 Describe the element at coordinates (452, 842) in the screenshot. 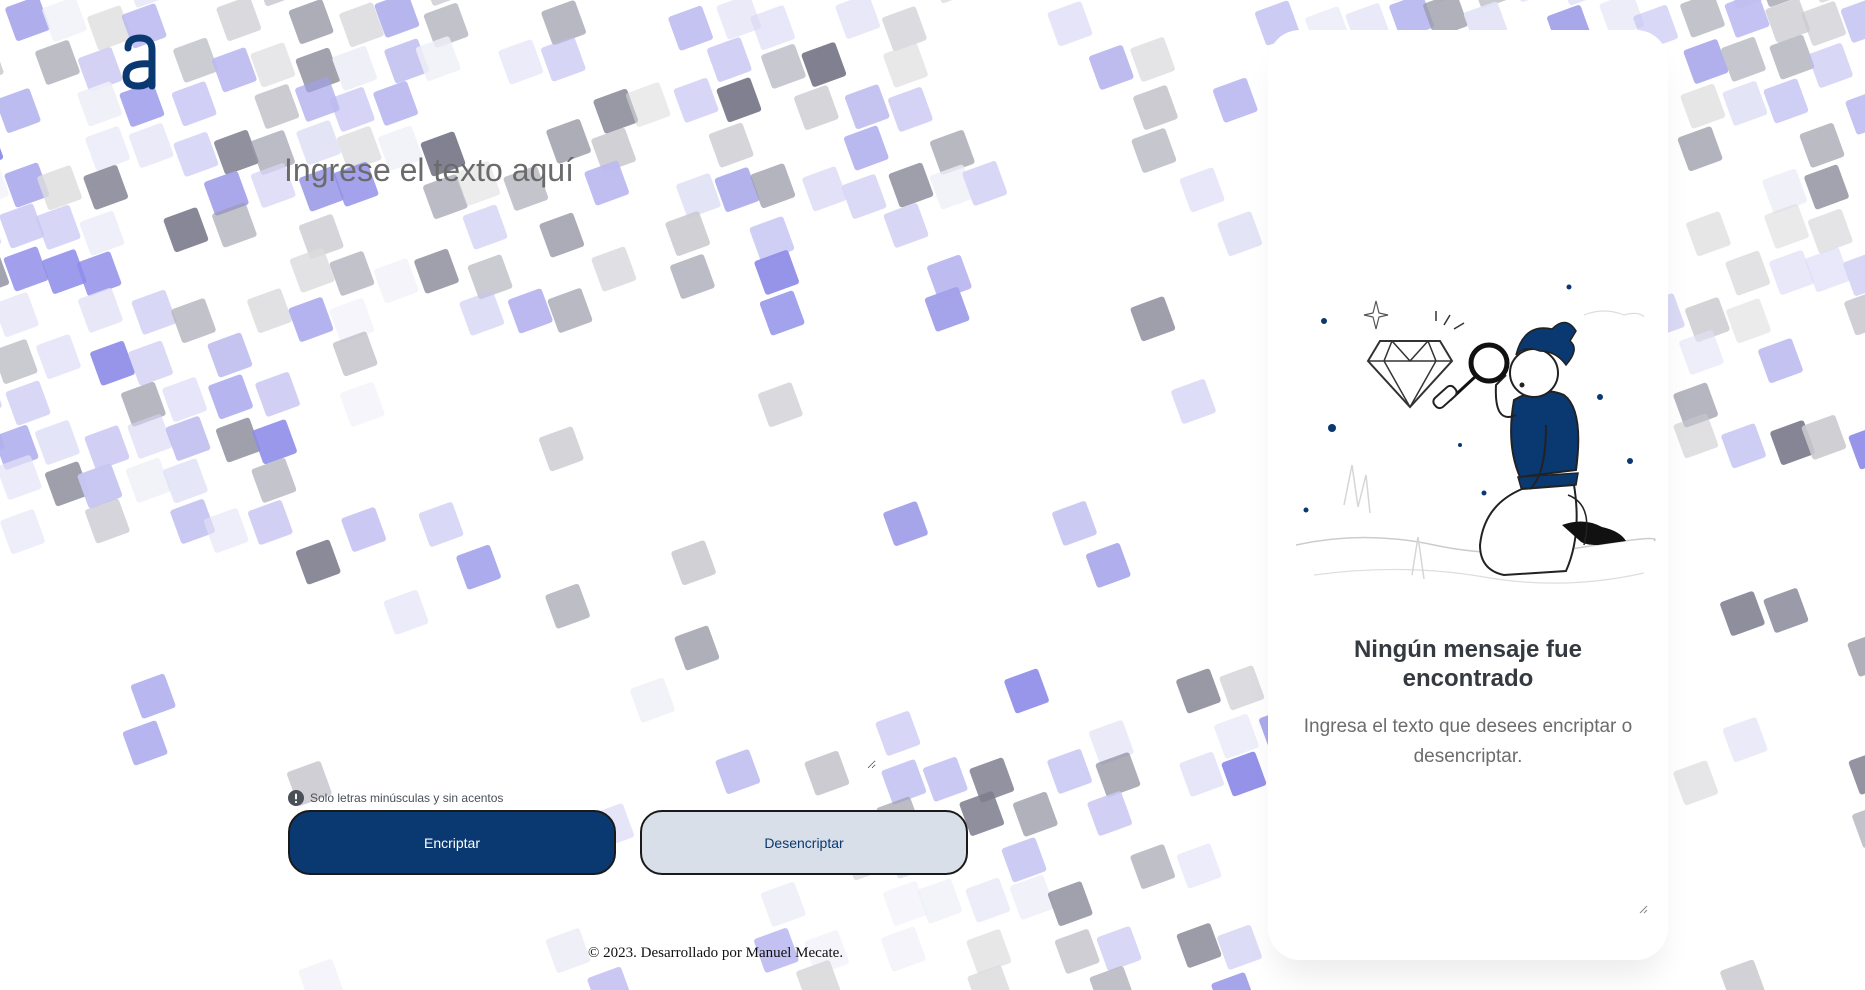

I see `encrypt-button: Encriptar` at that location.